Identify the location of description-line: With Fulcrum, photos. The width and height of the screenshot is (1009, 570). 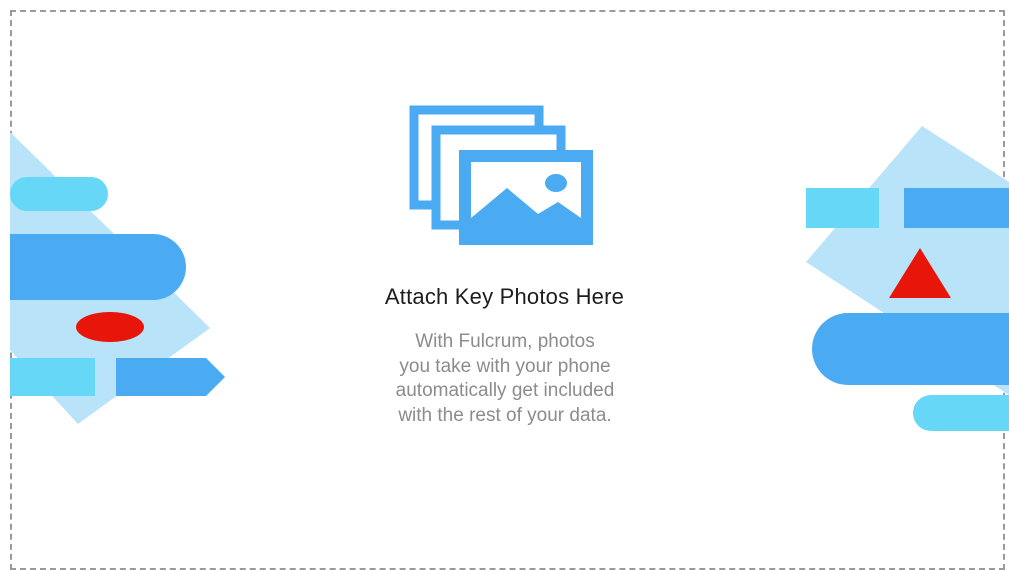
(505, 341).